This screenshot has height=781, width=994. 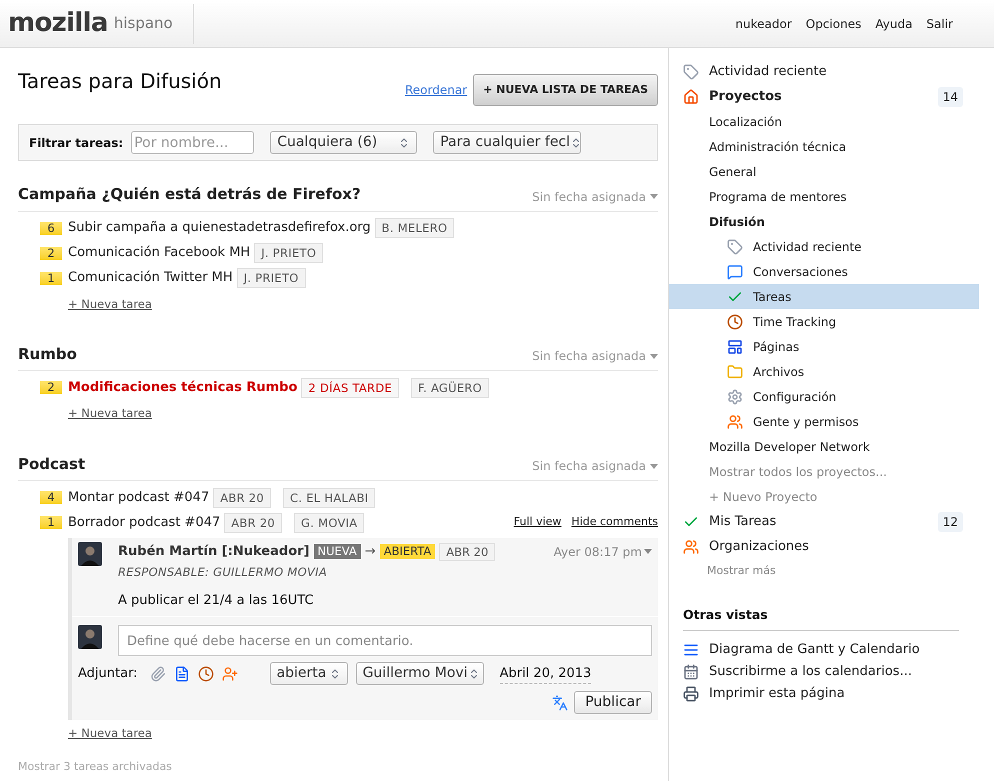 I want to click on assignee-tag: G. MOVIA, so click(x=329, y=522).